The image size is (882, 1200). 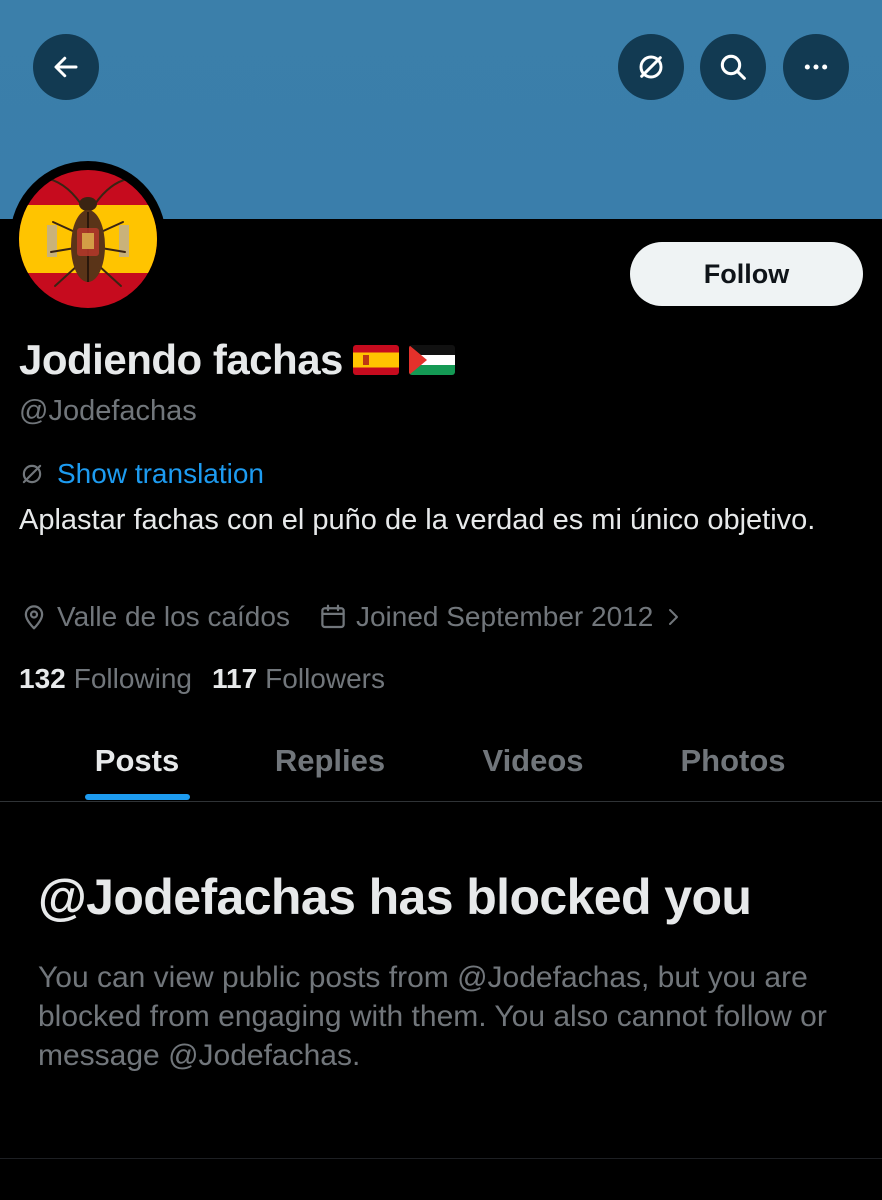 I want to click on arrow-left-icon, so click(x=66, y=67).